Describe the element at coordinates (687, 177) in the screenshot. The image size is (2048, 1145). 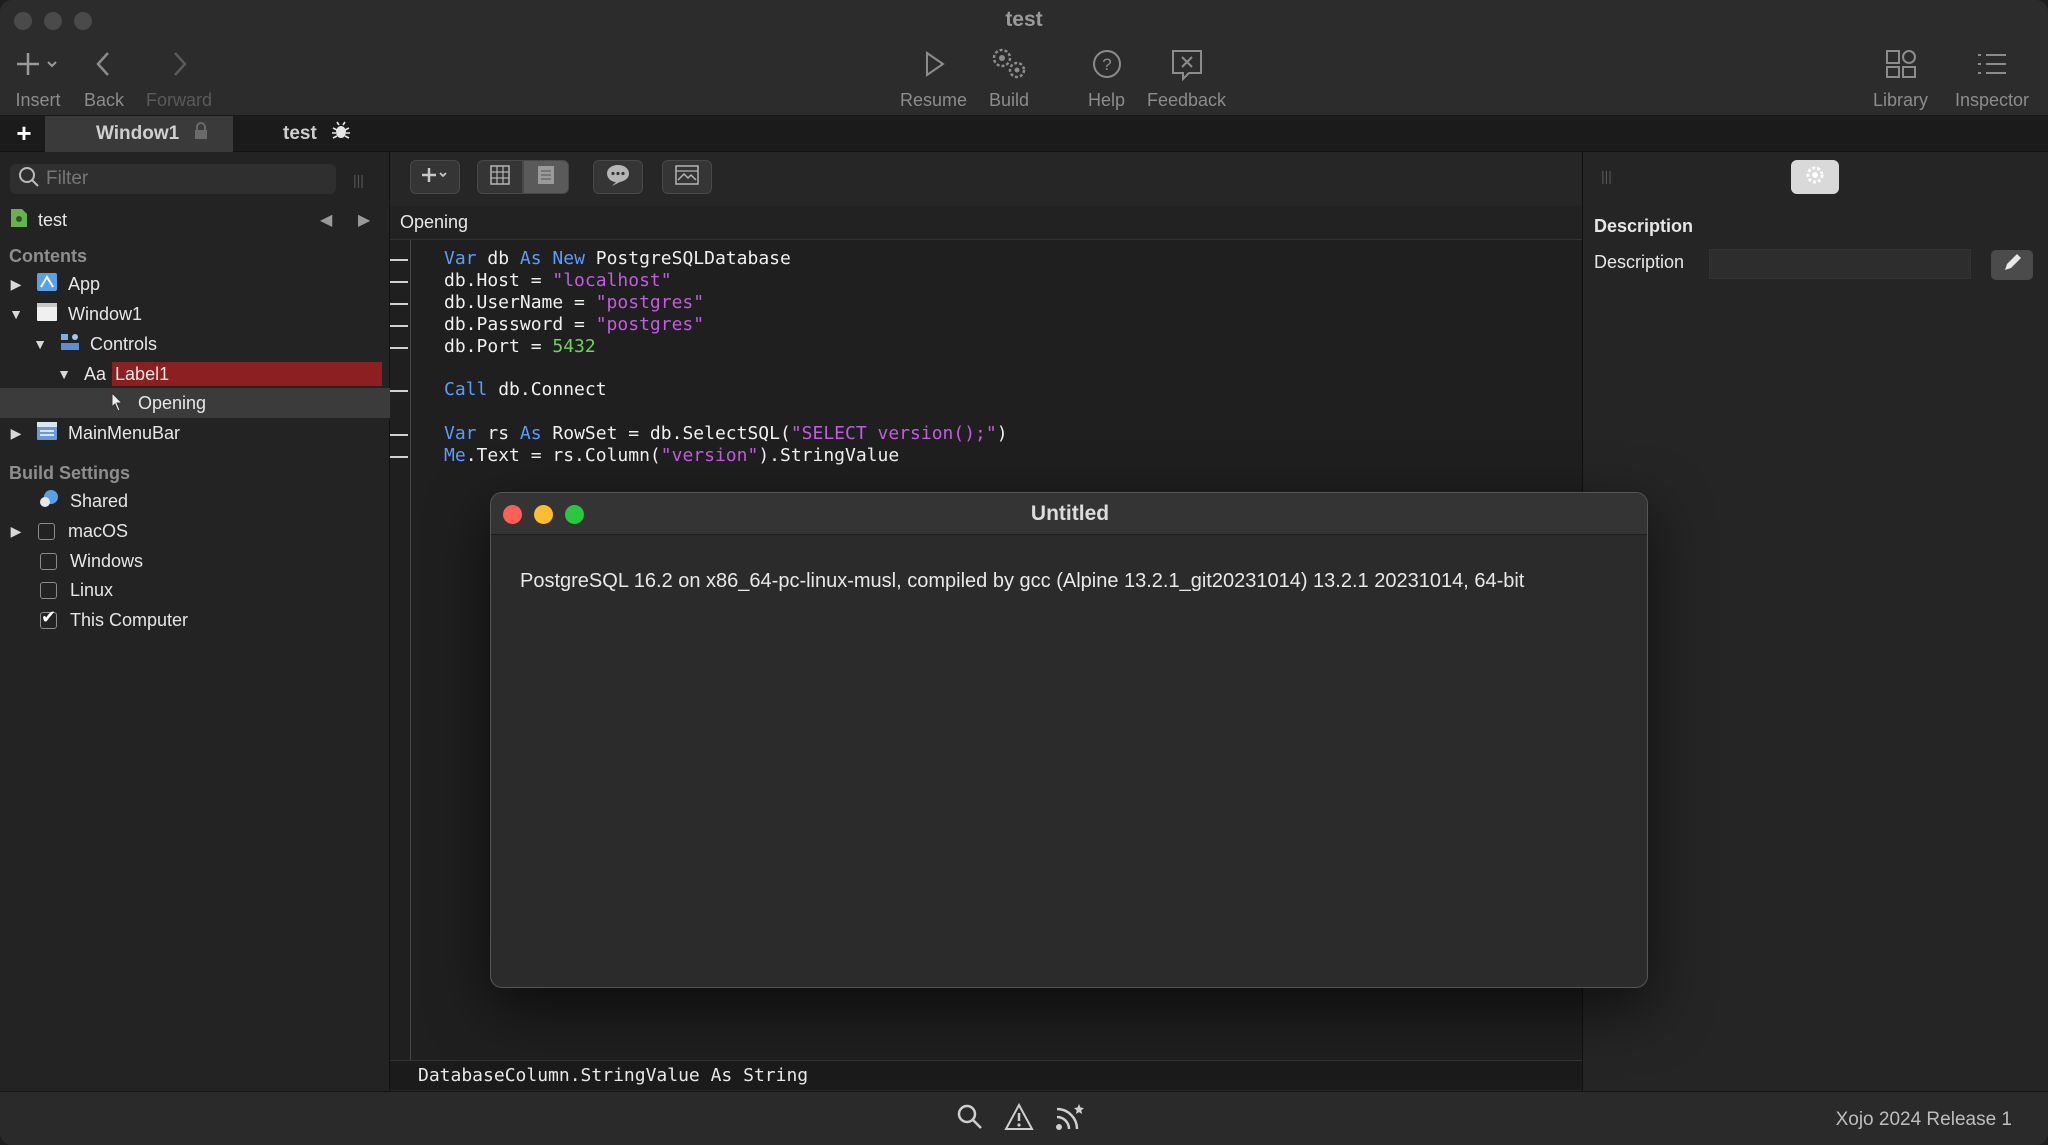
I see `image-view-button` at that location.